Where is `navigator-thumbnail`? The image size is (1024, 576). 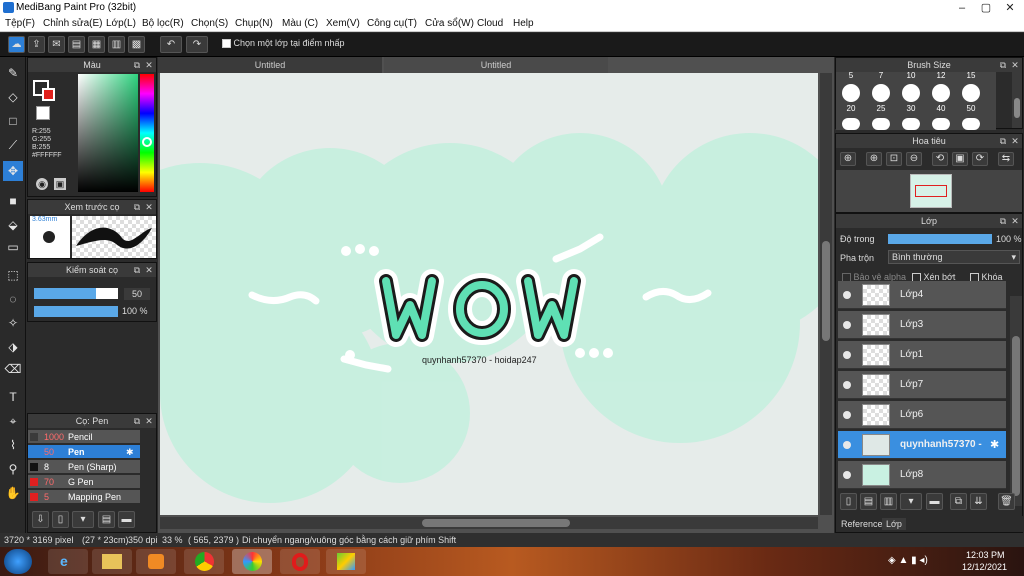
navigator-thumbnail is located at coordinates (931, 191).